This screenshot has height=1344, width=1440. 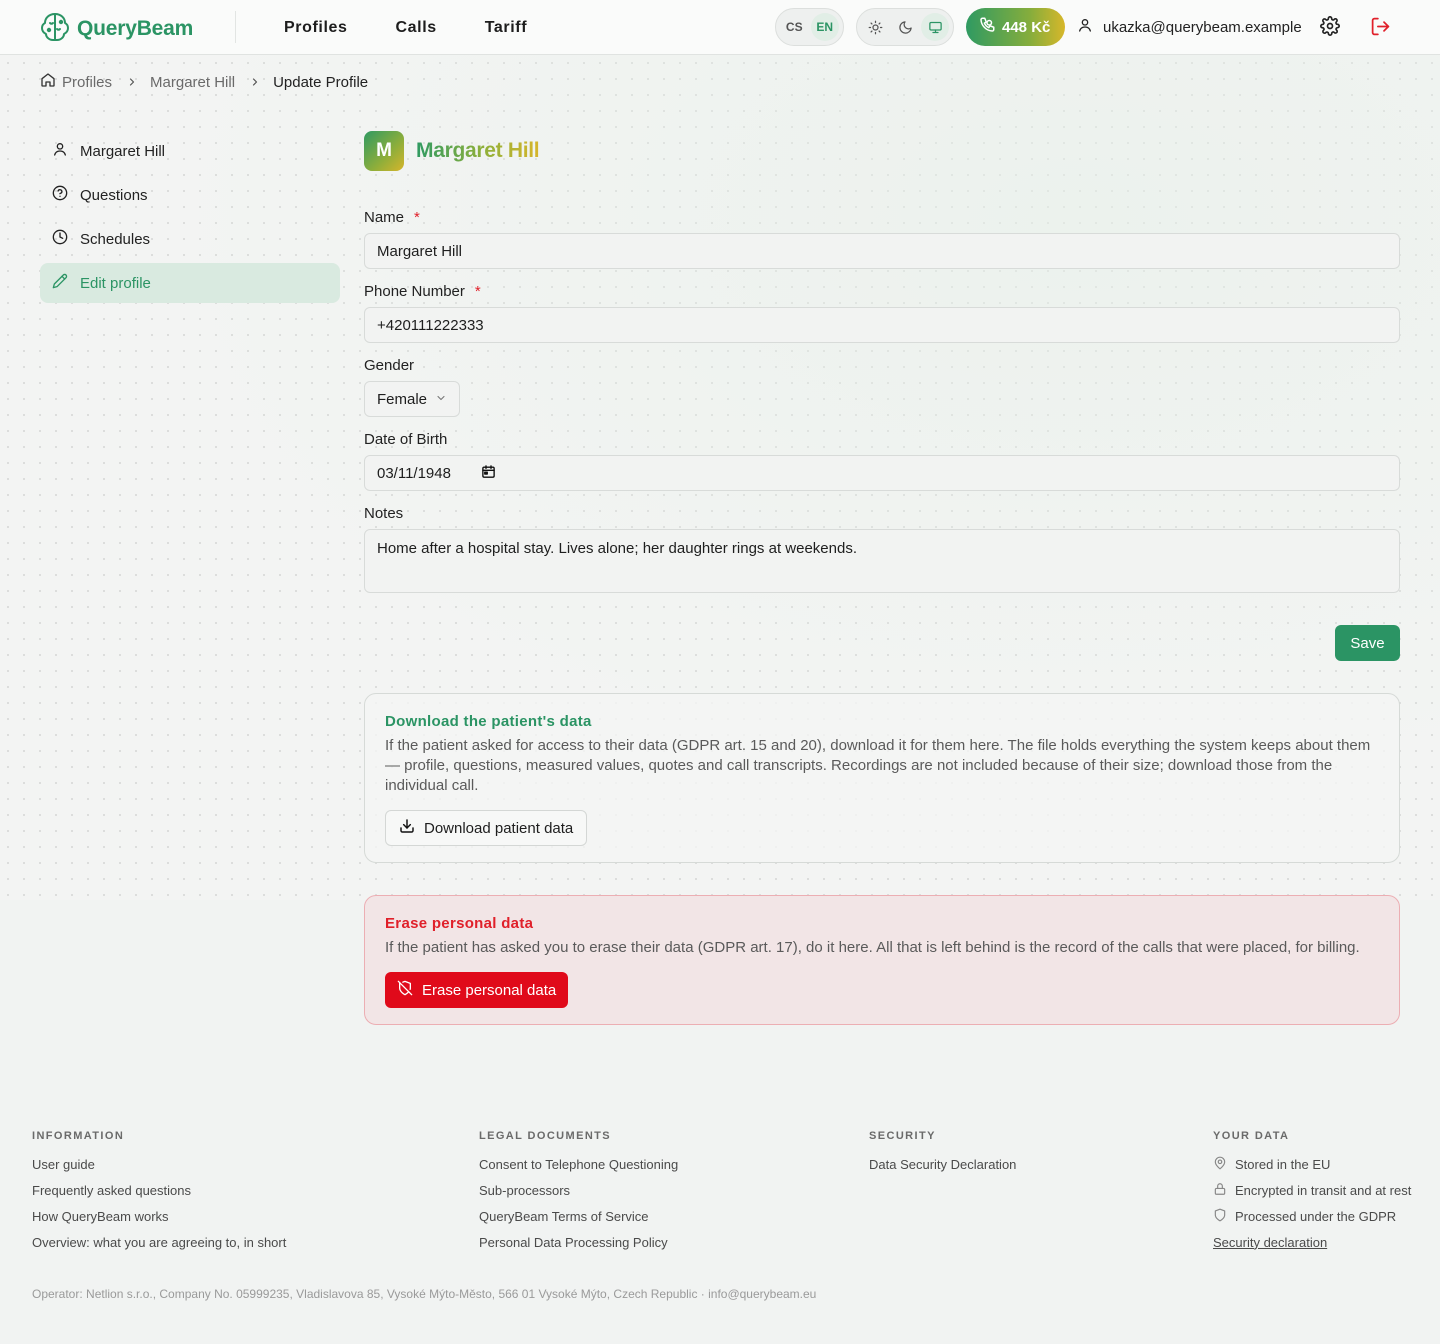 I want to click on footer-link-security-declaration: Data Security Declaration, so click(x=942, y=1164).